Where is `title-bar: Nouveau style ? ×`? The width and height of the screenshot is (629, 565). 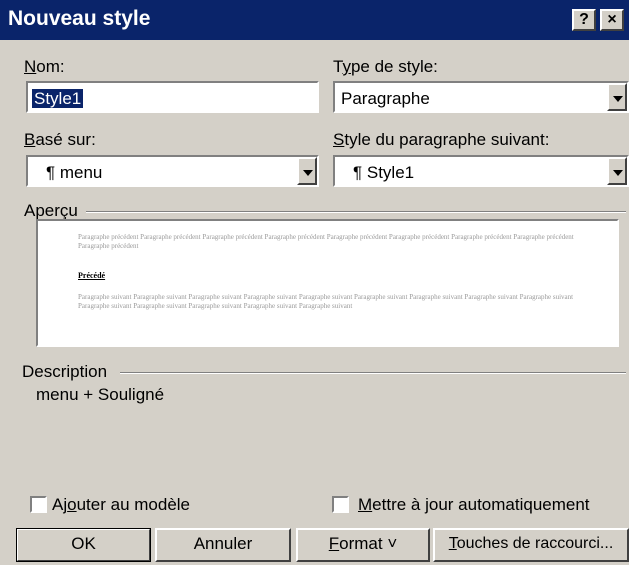
title-bar: Nouveau style ? × is located at coordinates (314, 20).